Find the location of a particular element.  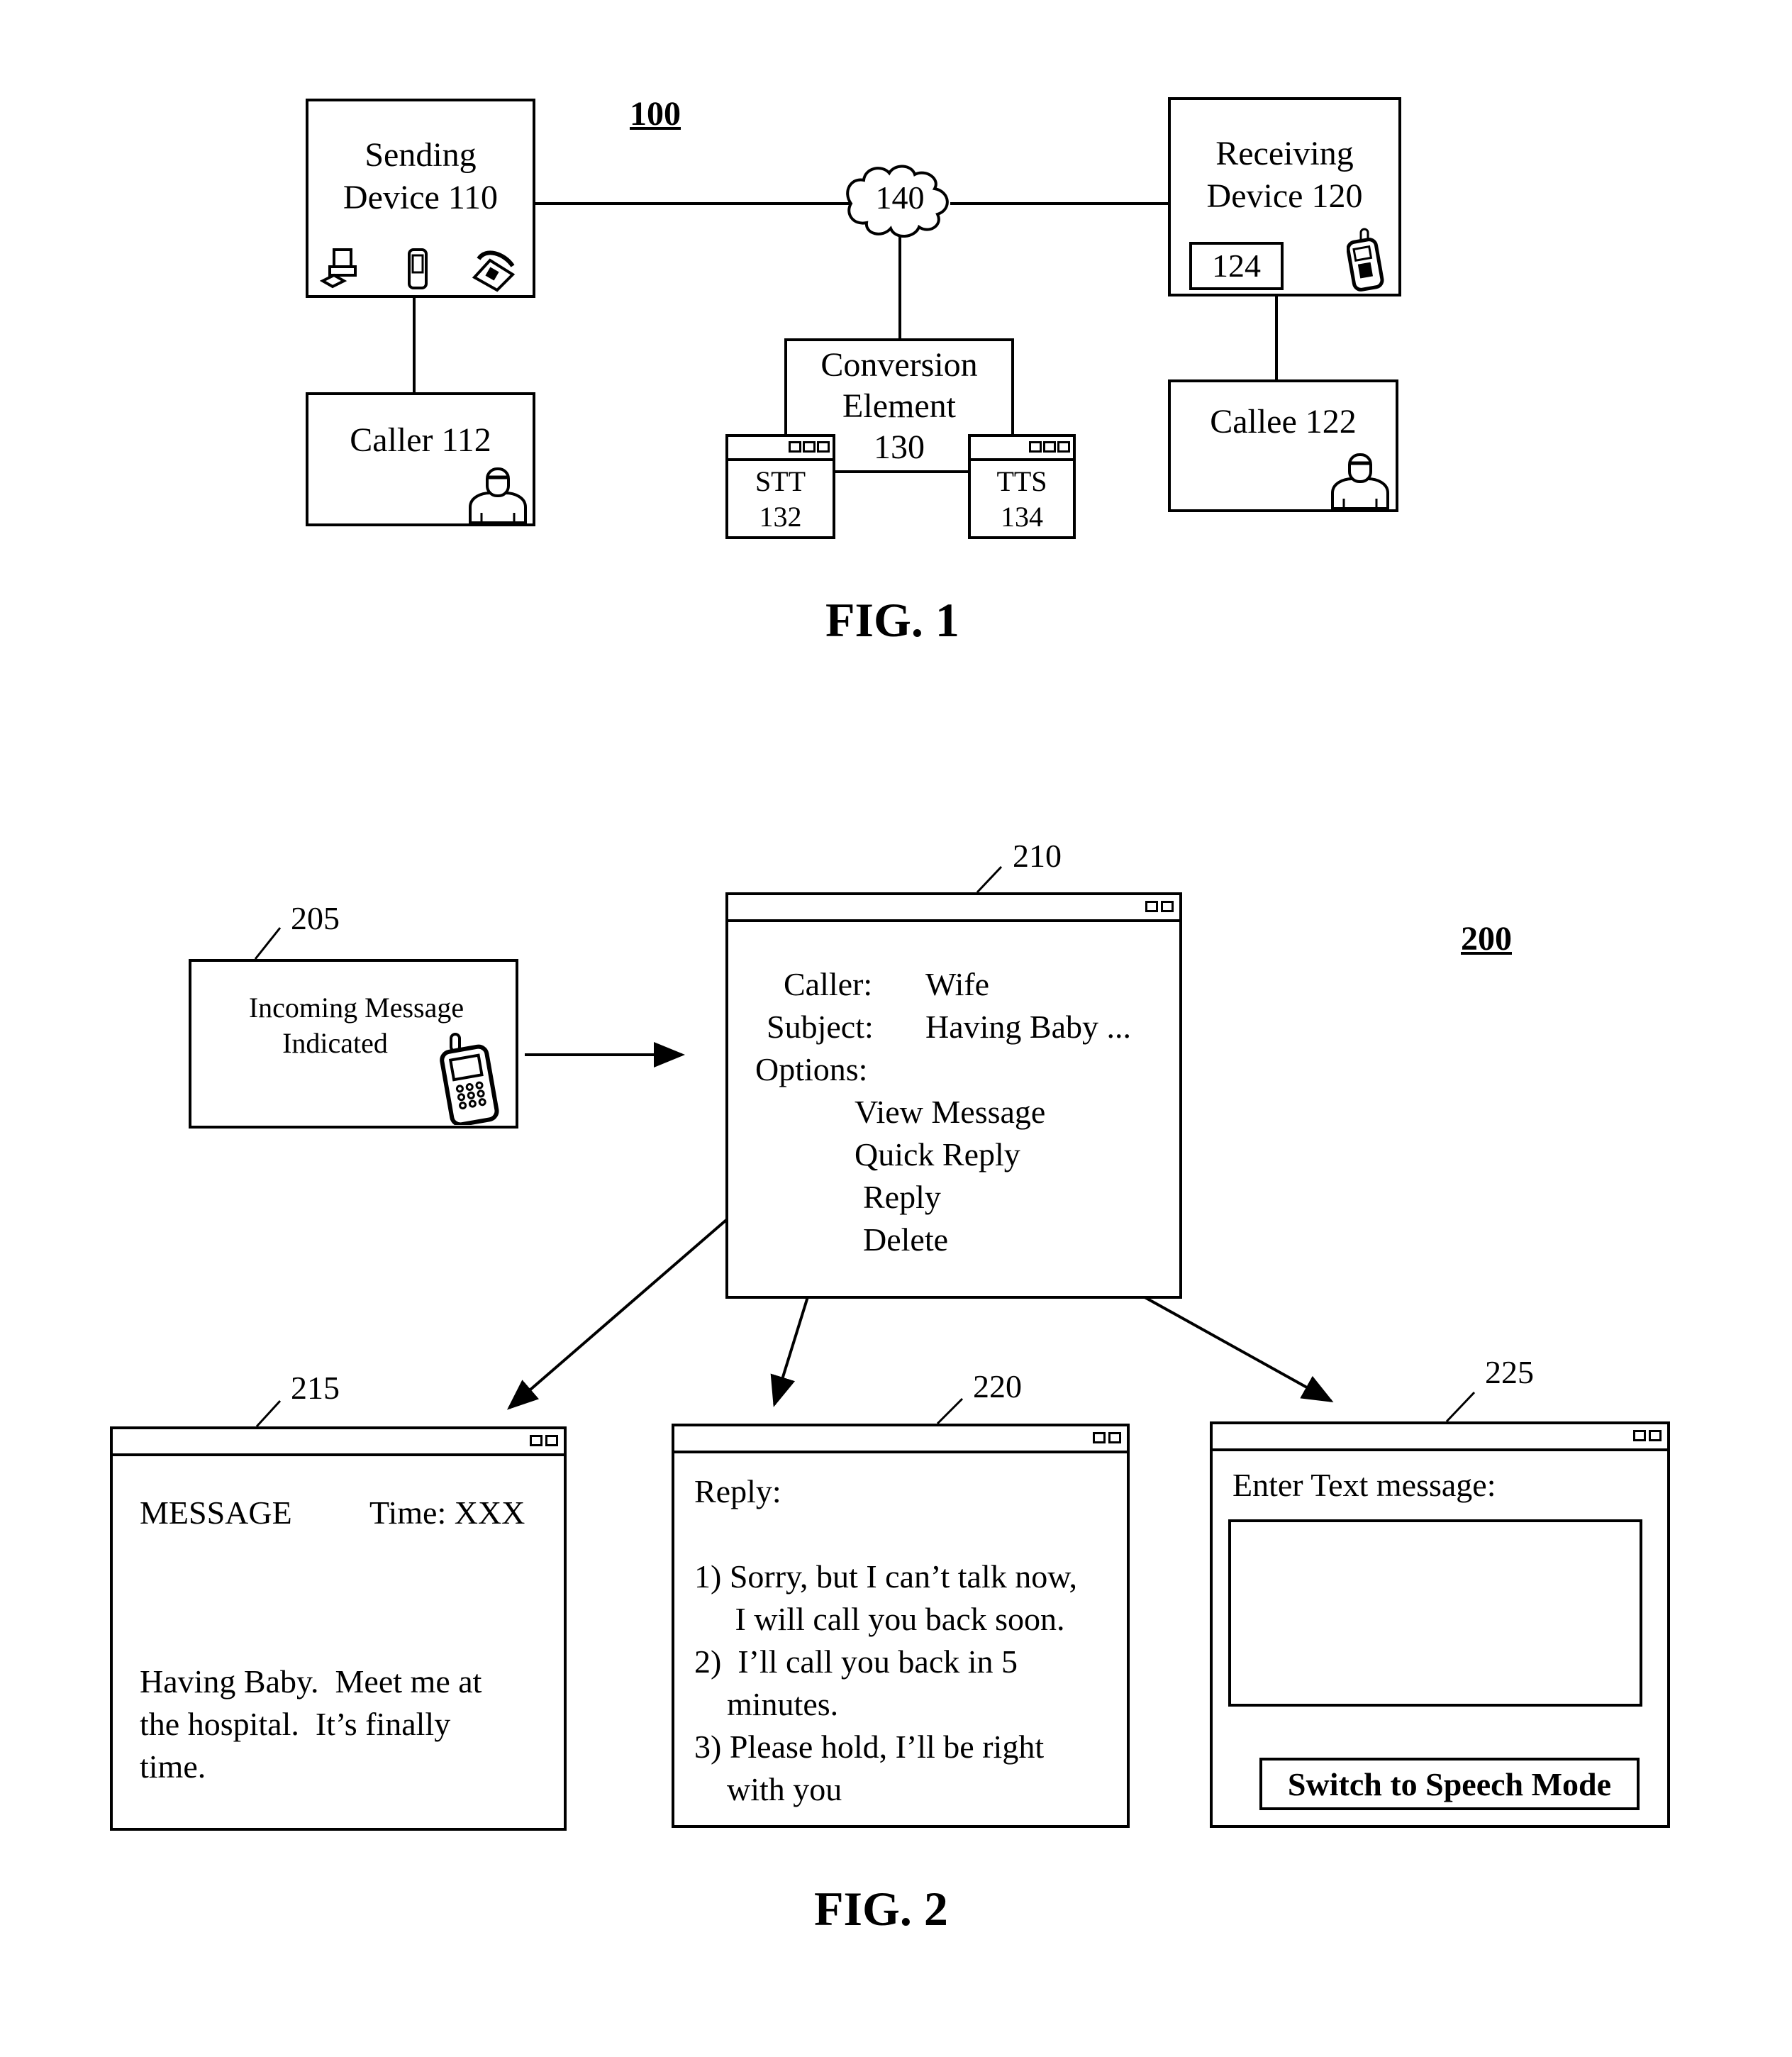

receiving-device-label-2: Device 120 is located at coordinates (1284, 196).